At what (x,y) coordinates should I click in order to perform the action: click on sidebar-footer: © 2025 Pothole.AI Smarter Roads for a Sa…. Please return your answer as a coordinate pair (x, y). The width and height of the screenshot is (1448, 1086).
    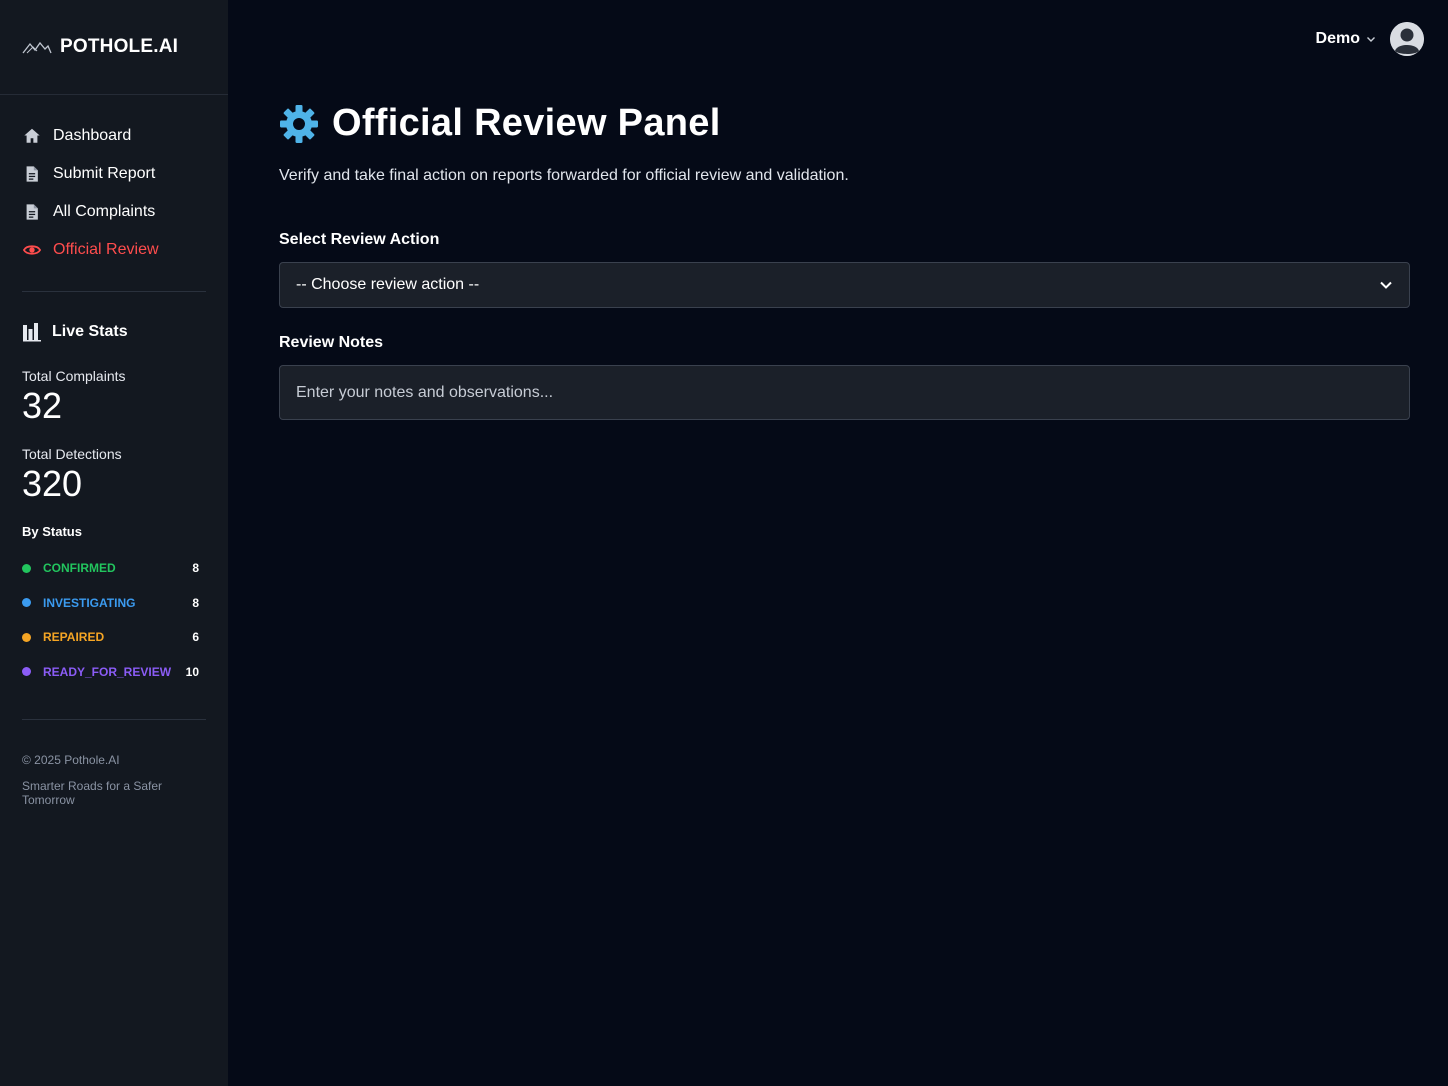
    Looking at the image, I should click on (114, 763).